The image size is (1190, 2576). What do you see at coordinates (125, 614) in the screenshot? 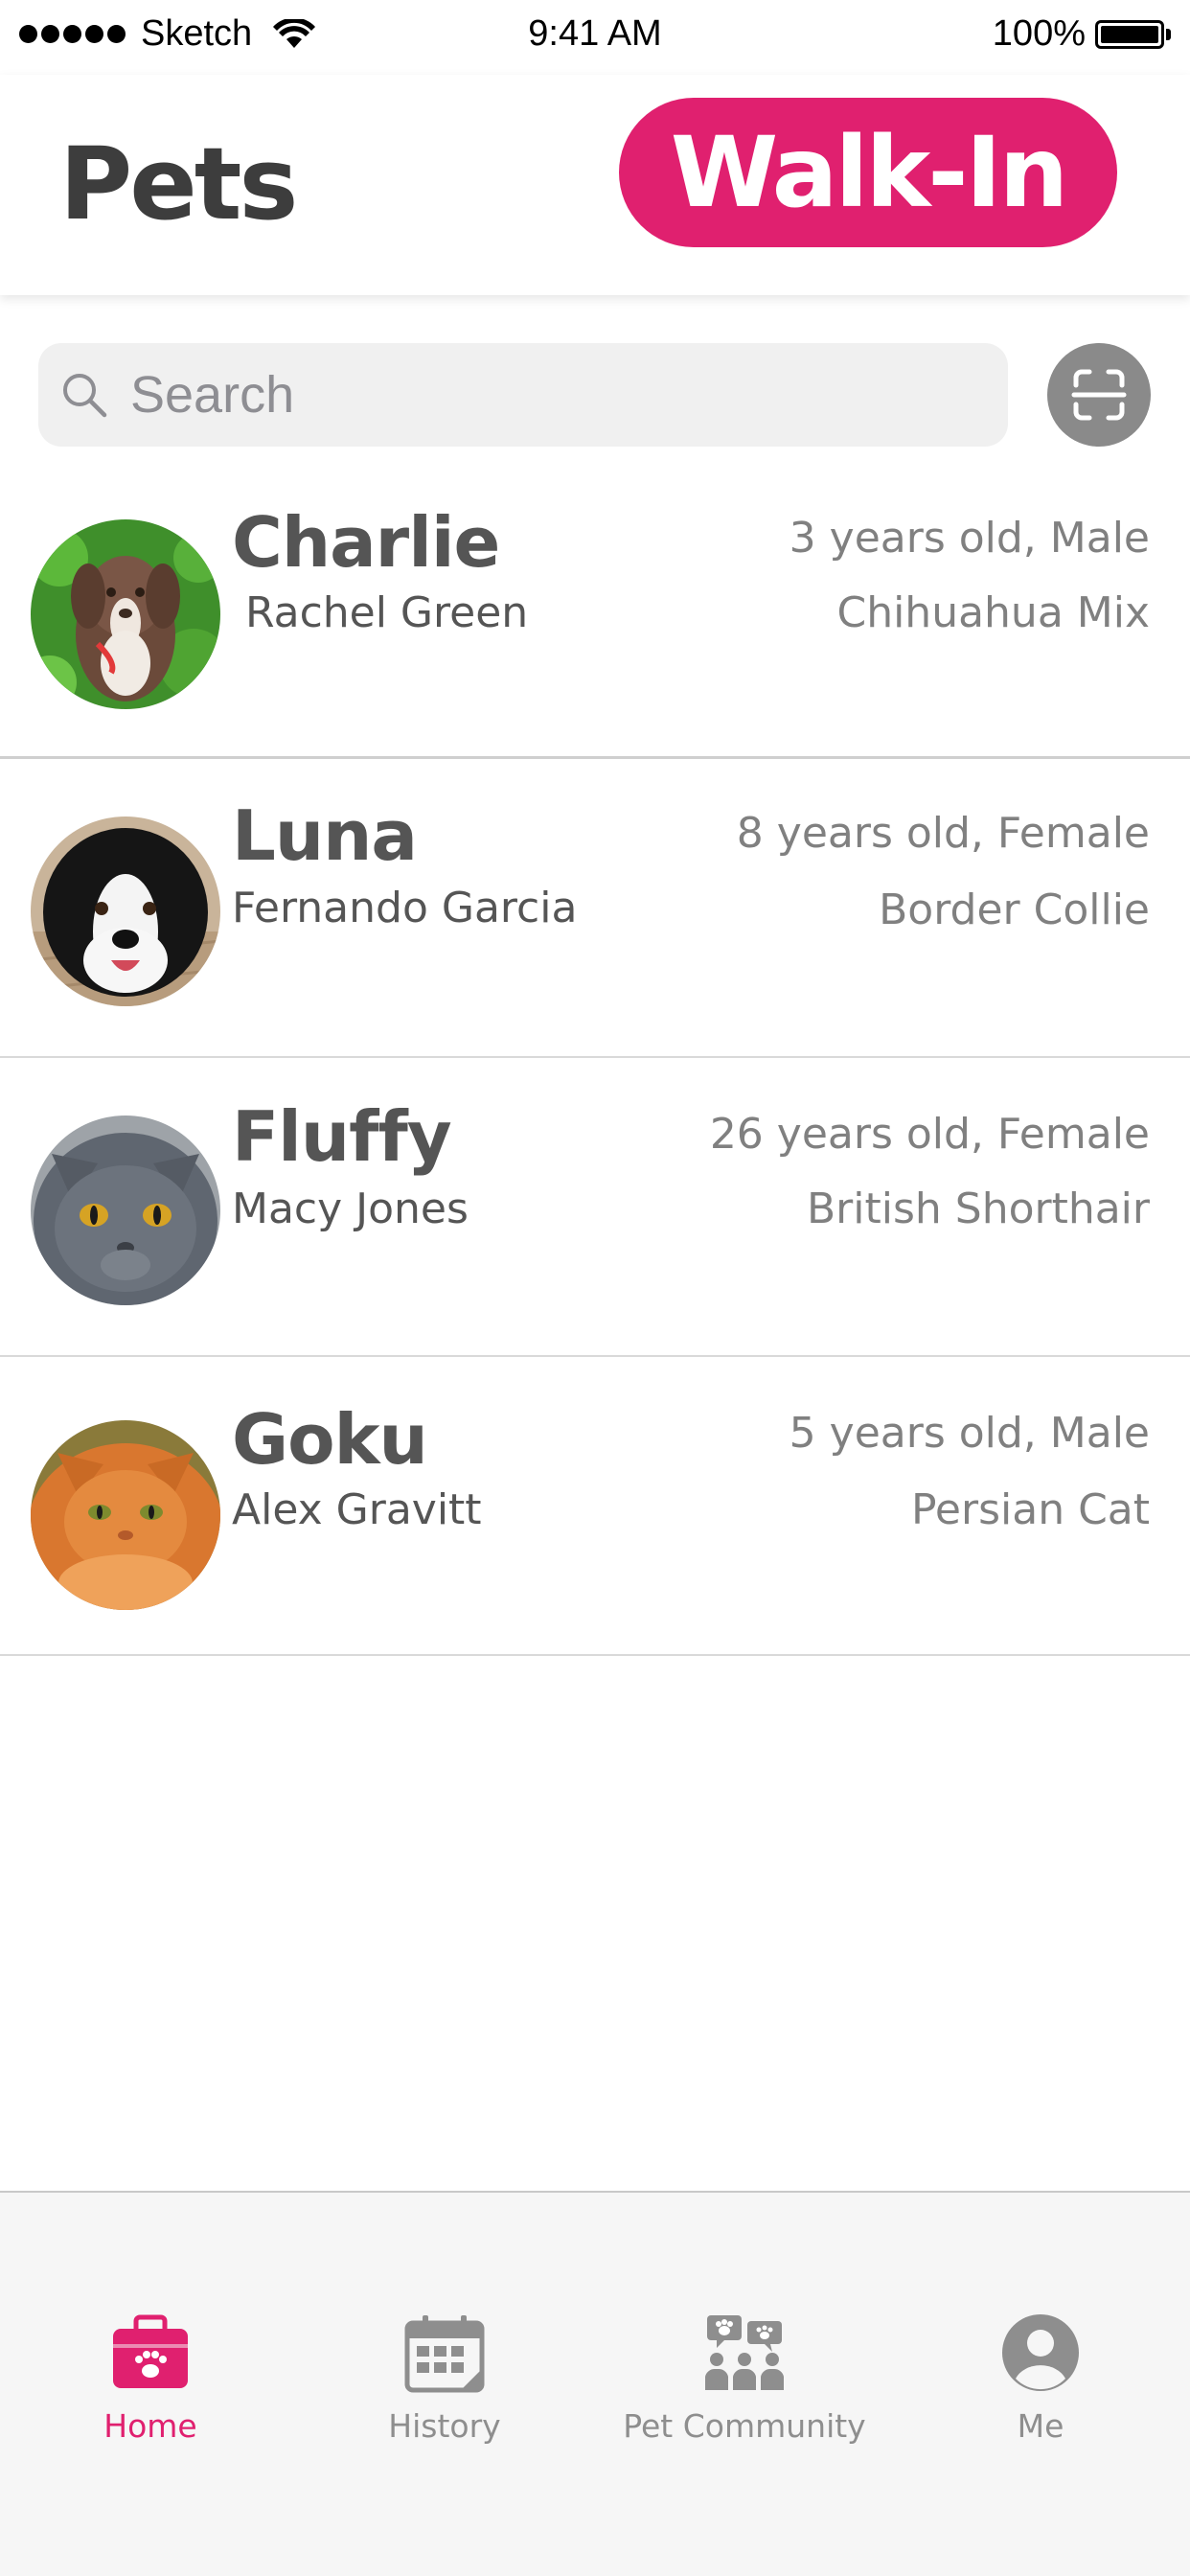
I see `pet-avatar-charlie` at bounding box center [125, 614].